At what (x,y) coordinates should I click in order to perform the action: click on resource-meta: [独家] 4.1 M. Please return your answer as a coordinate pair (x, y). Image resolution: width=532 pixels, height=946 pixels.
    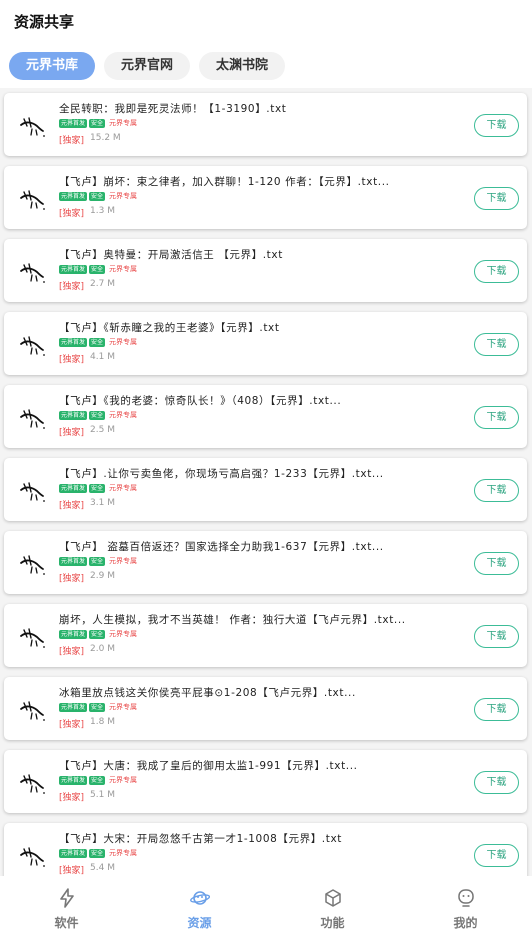
    Looking at the image, I should click on (87, 358).